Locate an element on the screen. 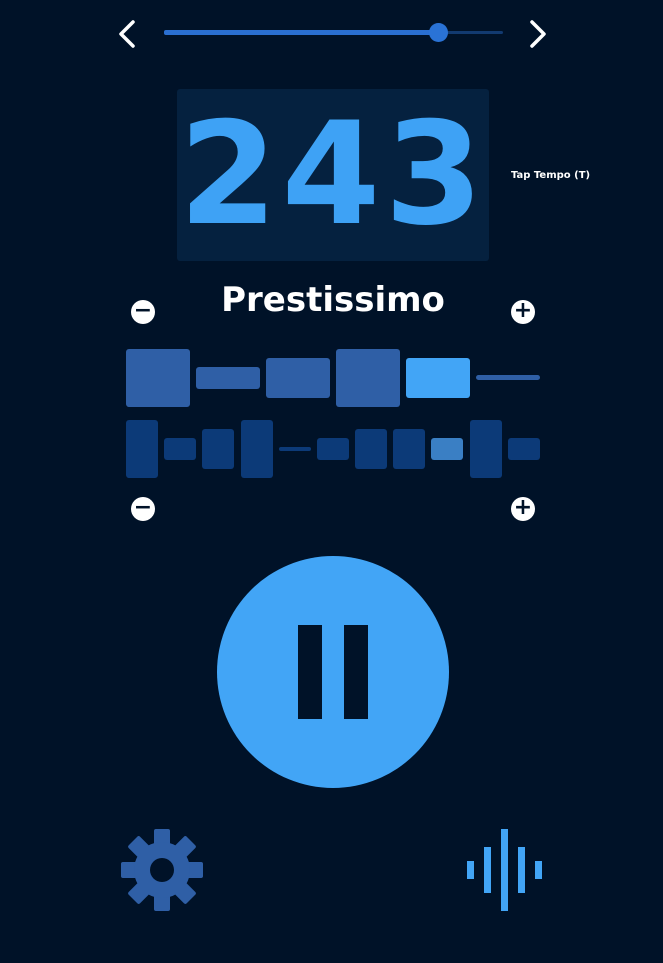 Image resolution: width=663 pixels, height=963 pixels. chevron-right-icon is located at coordinates (538, 34).